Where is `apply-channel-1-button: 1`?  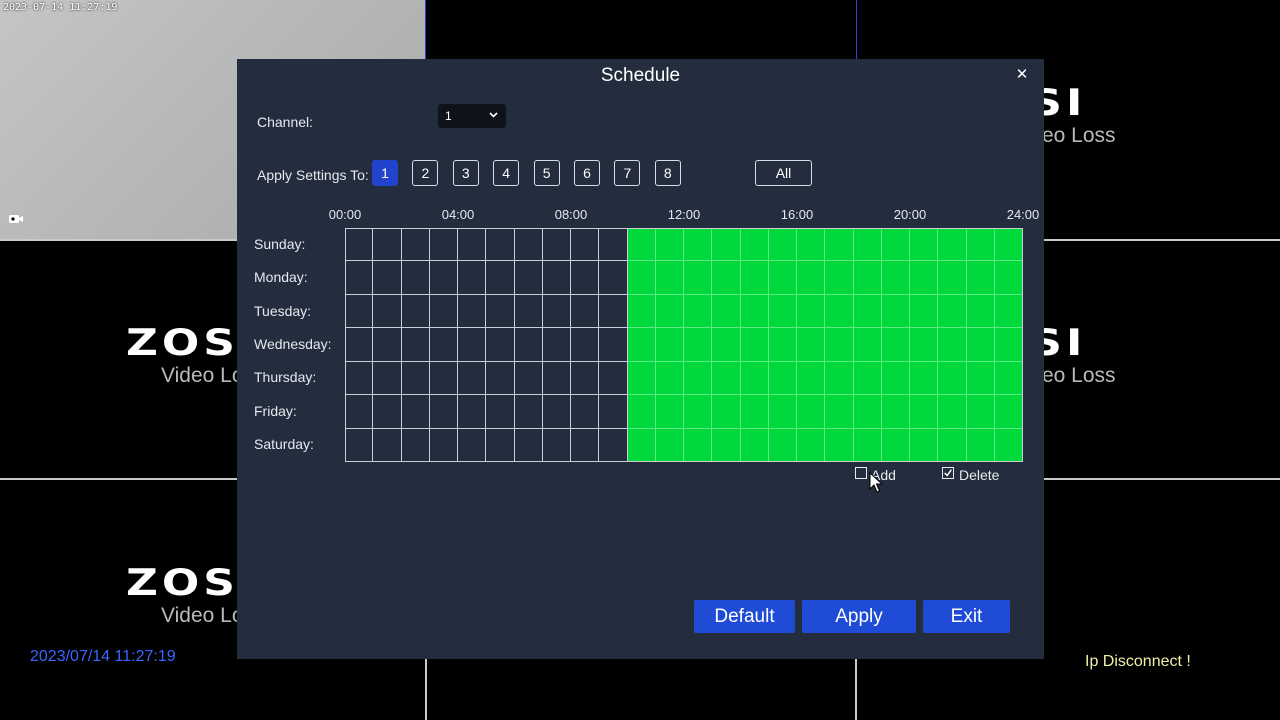
apply-channel-1-button: 1 is located at coordinates (385, 173).